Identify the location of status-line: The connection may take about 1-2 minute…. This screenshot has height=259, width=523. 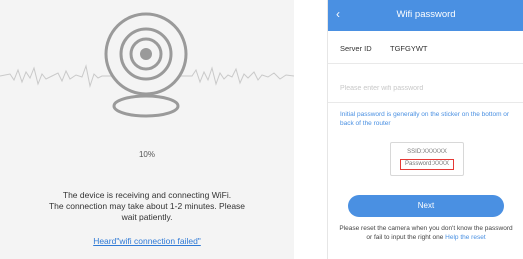
(147, 206).